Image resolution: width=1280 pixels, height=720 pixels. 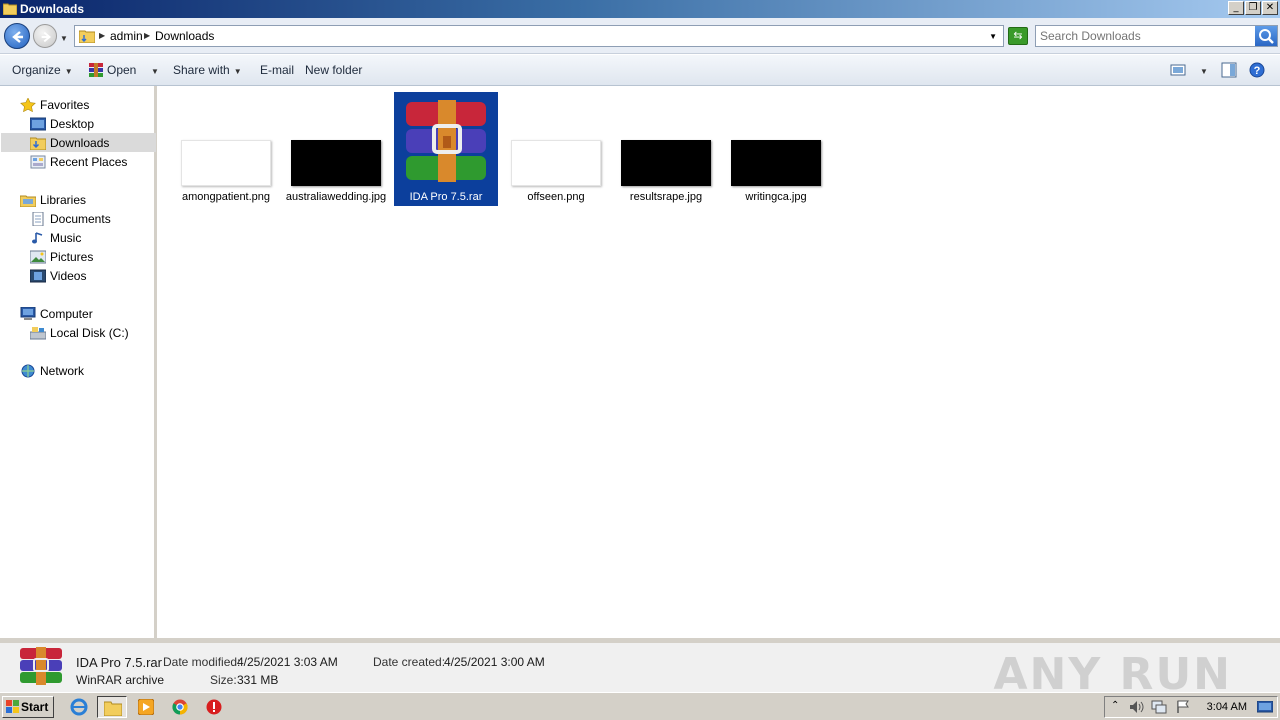 I want to click on details-file-type: WinRAR archive, so click(x=120, y=680).